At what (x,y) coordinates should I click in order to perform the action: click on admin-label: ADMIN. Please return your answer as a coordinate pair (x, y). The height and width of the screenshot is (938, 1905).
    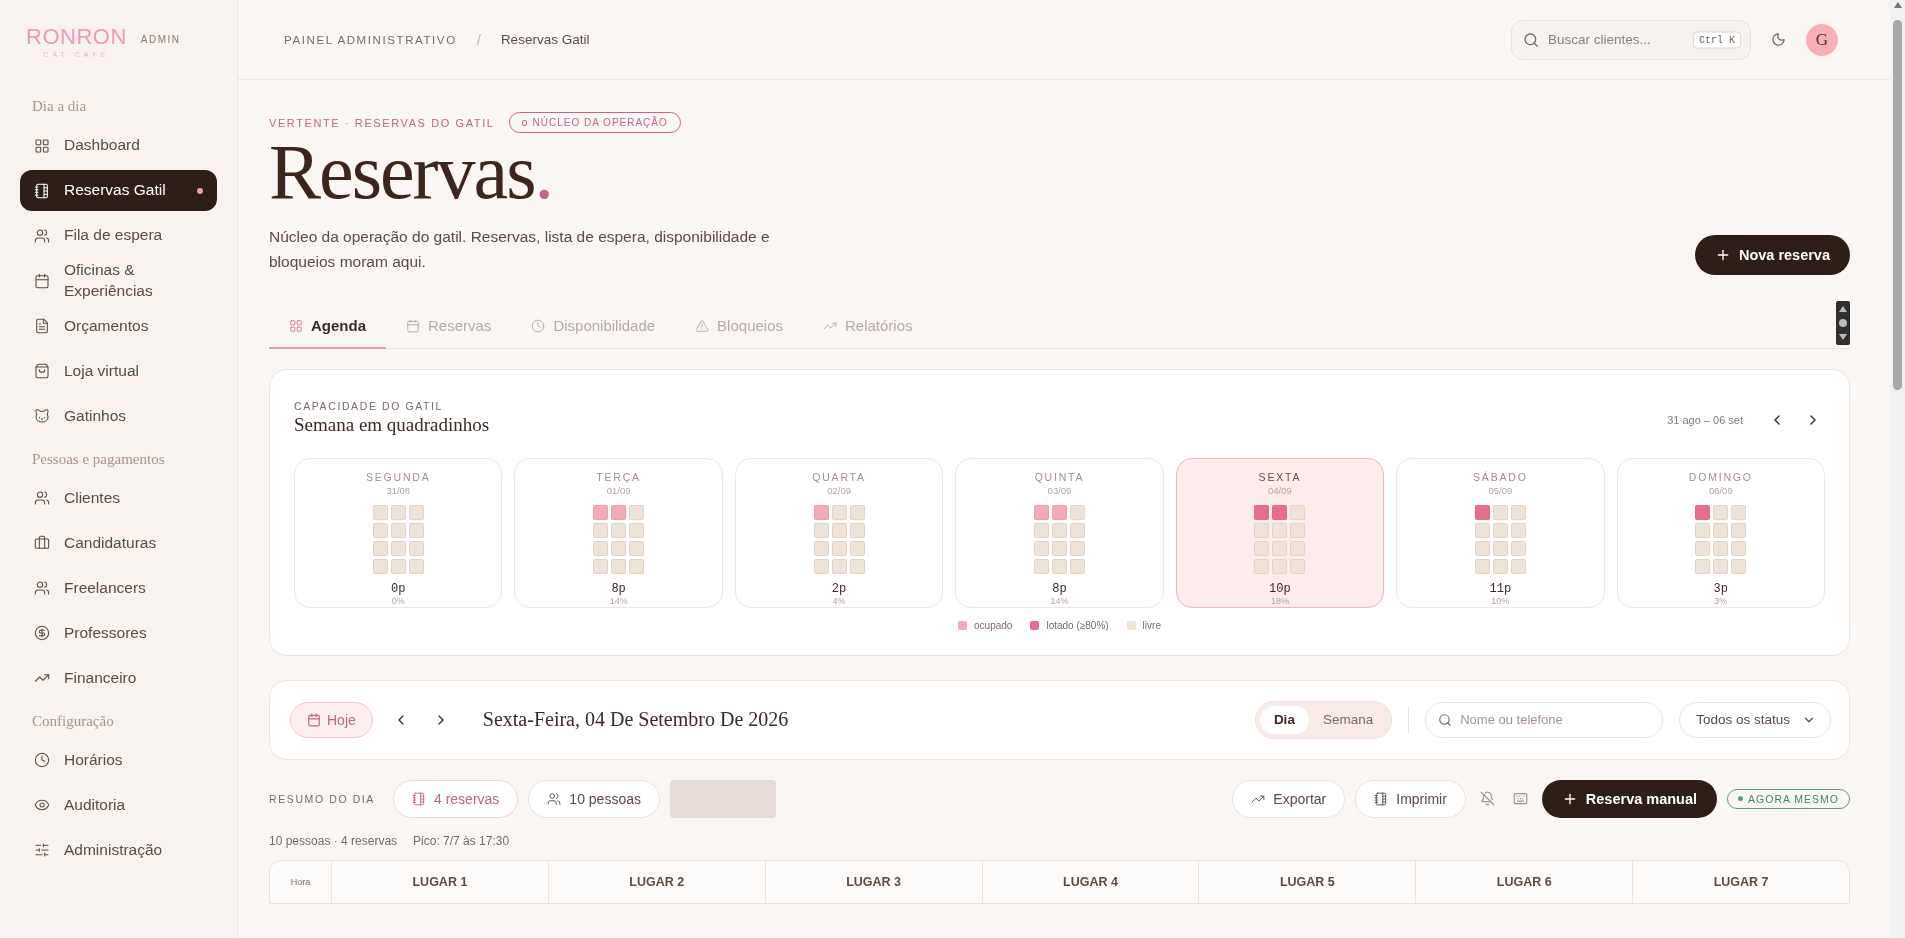
    Looking at the image, I should click on (160, 39).